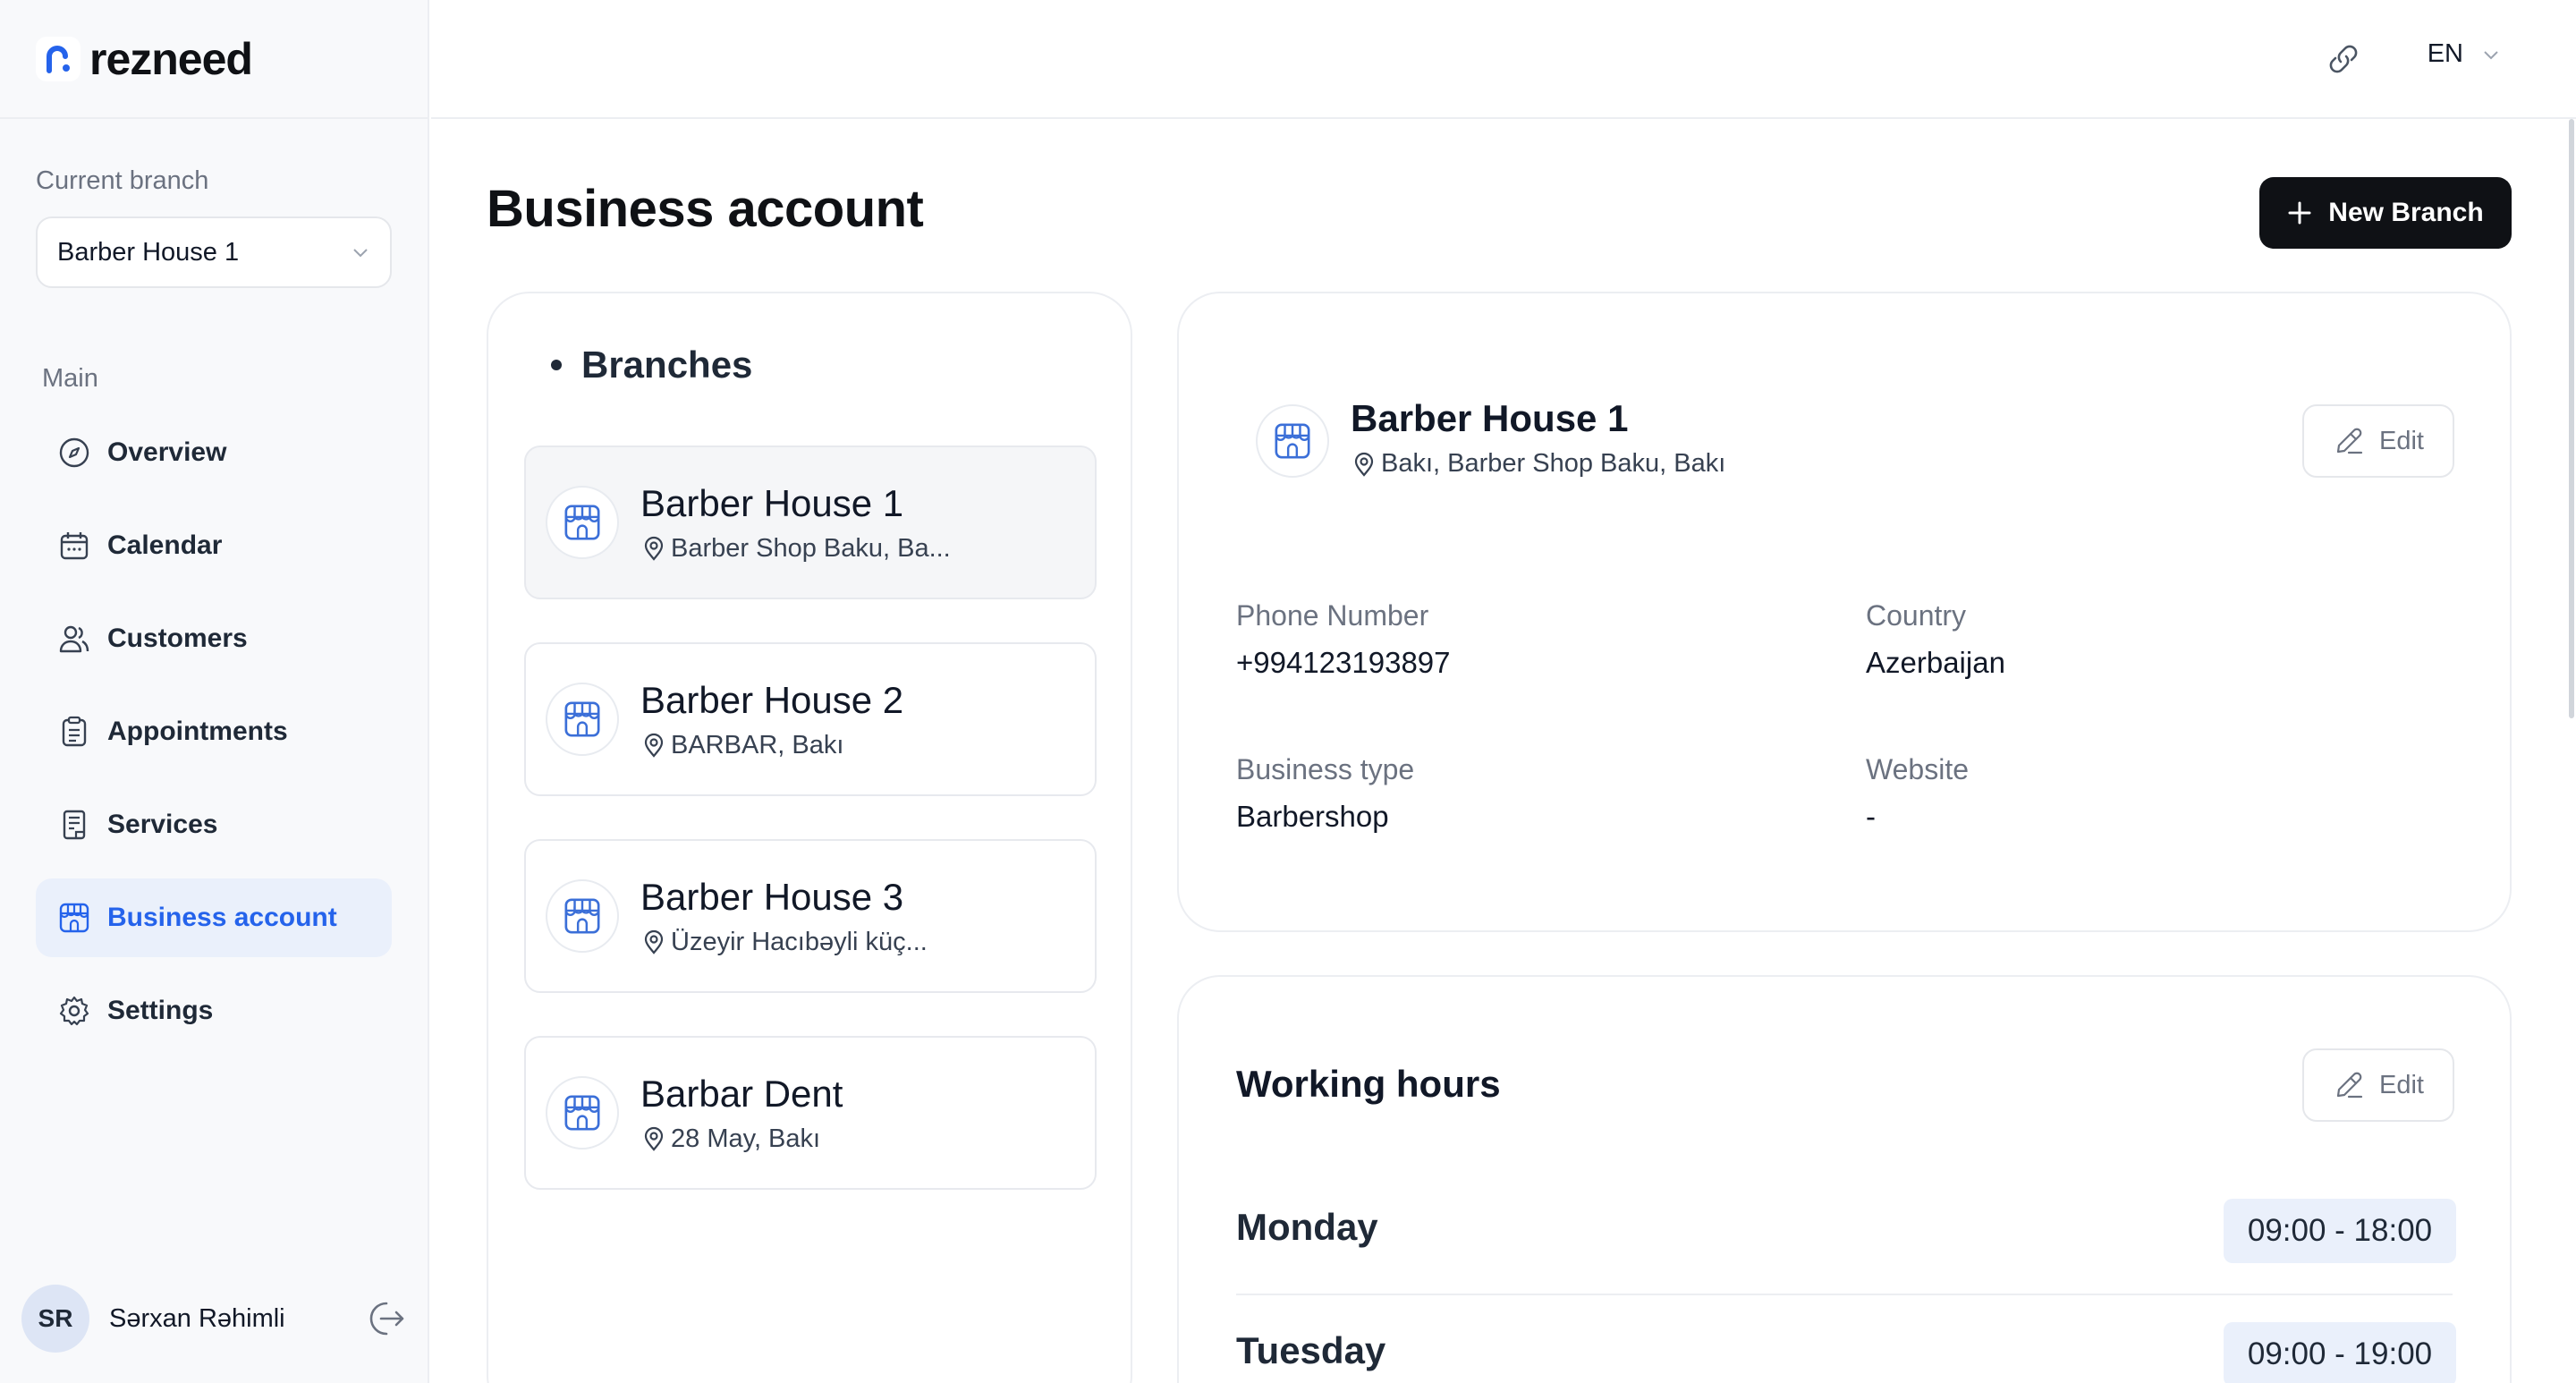 Image resolution: width=2576 pixels, height=1383 pixels. I want to click on users-icon, so click(74, 639).